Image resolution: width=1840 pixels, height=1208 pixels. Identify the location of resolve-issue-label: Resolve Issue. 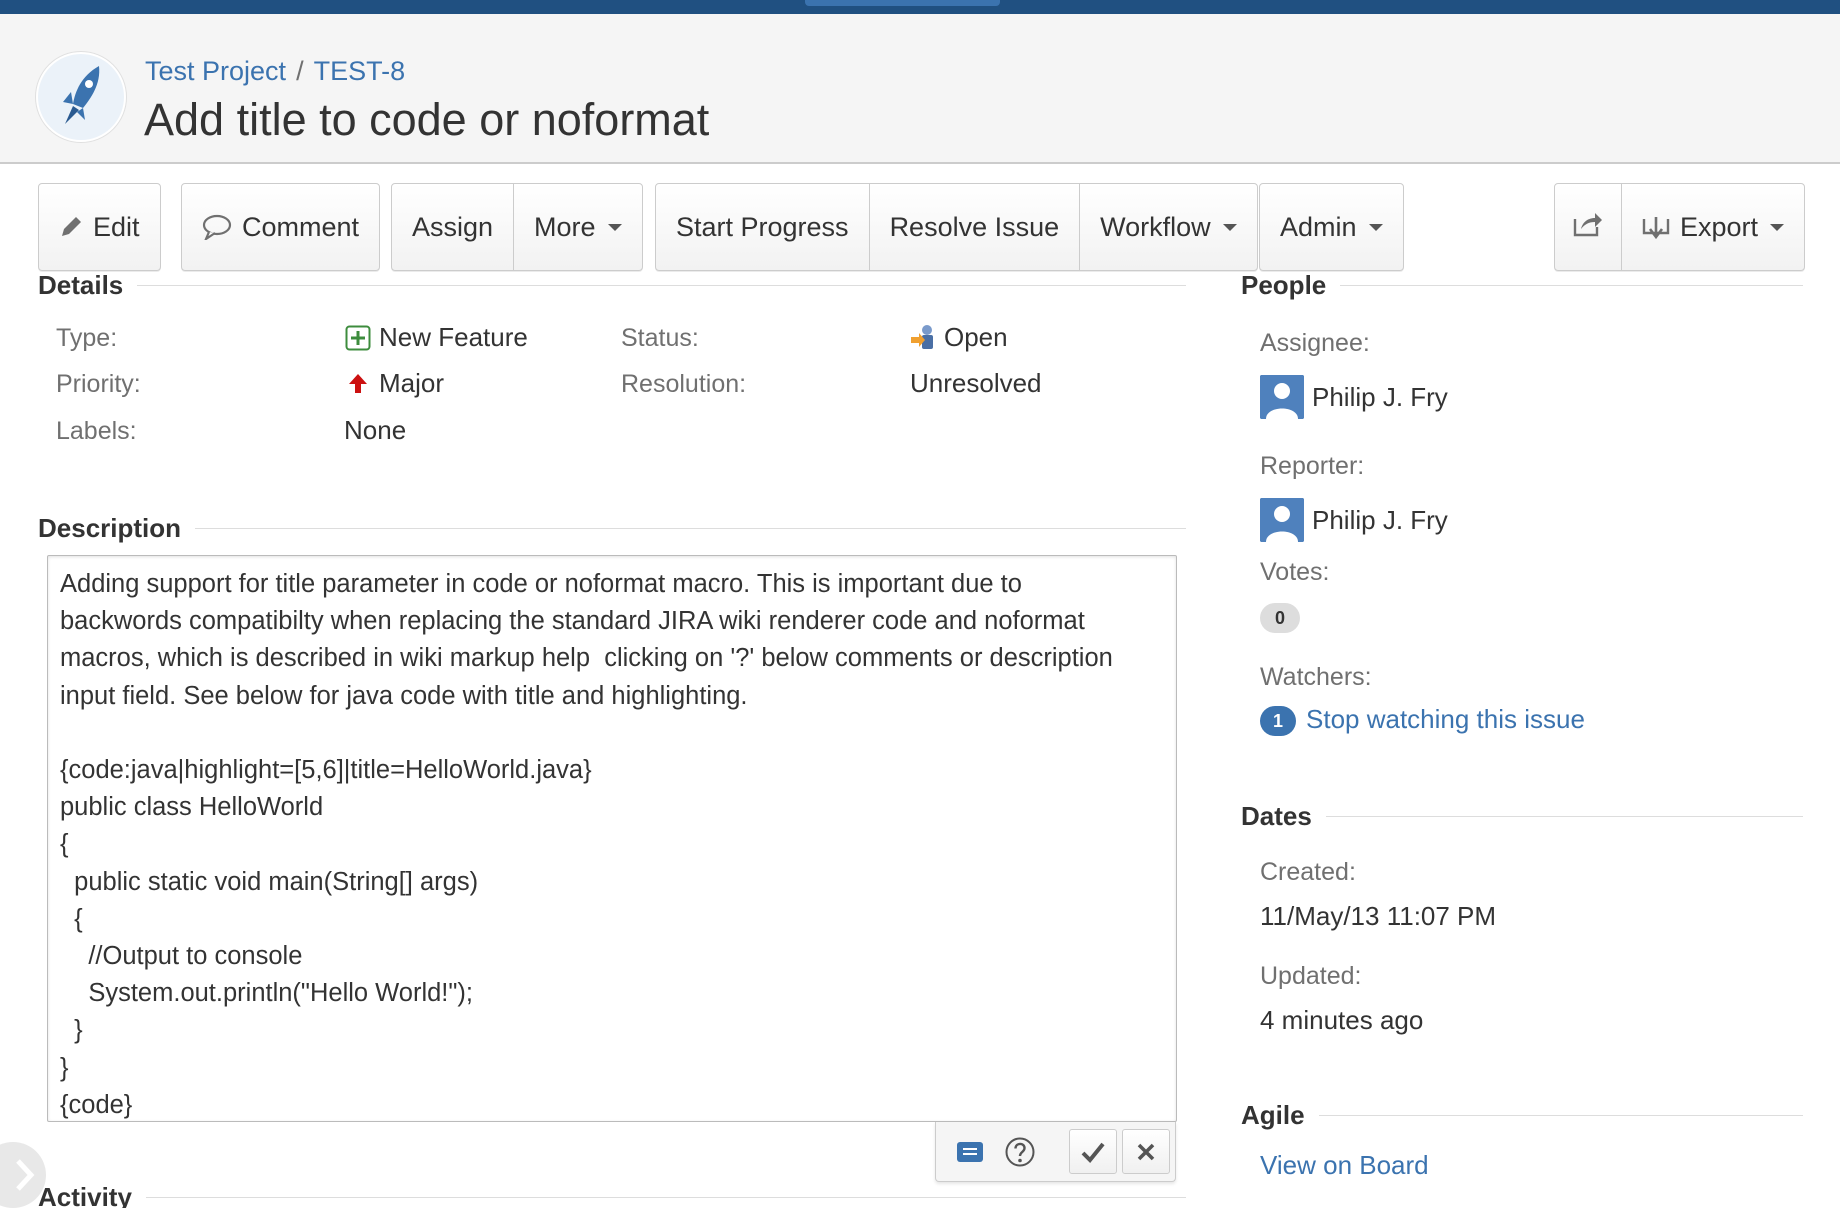
(974, 226).